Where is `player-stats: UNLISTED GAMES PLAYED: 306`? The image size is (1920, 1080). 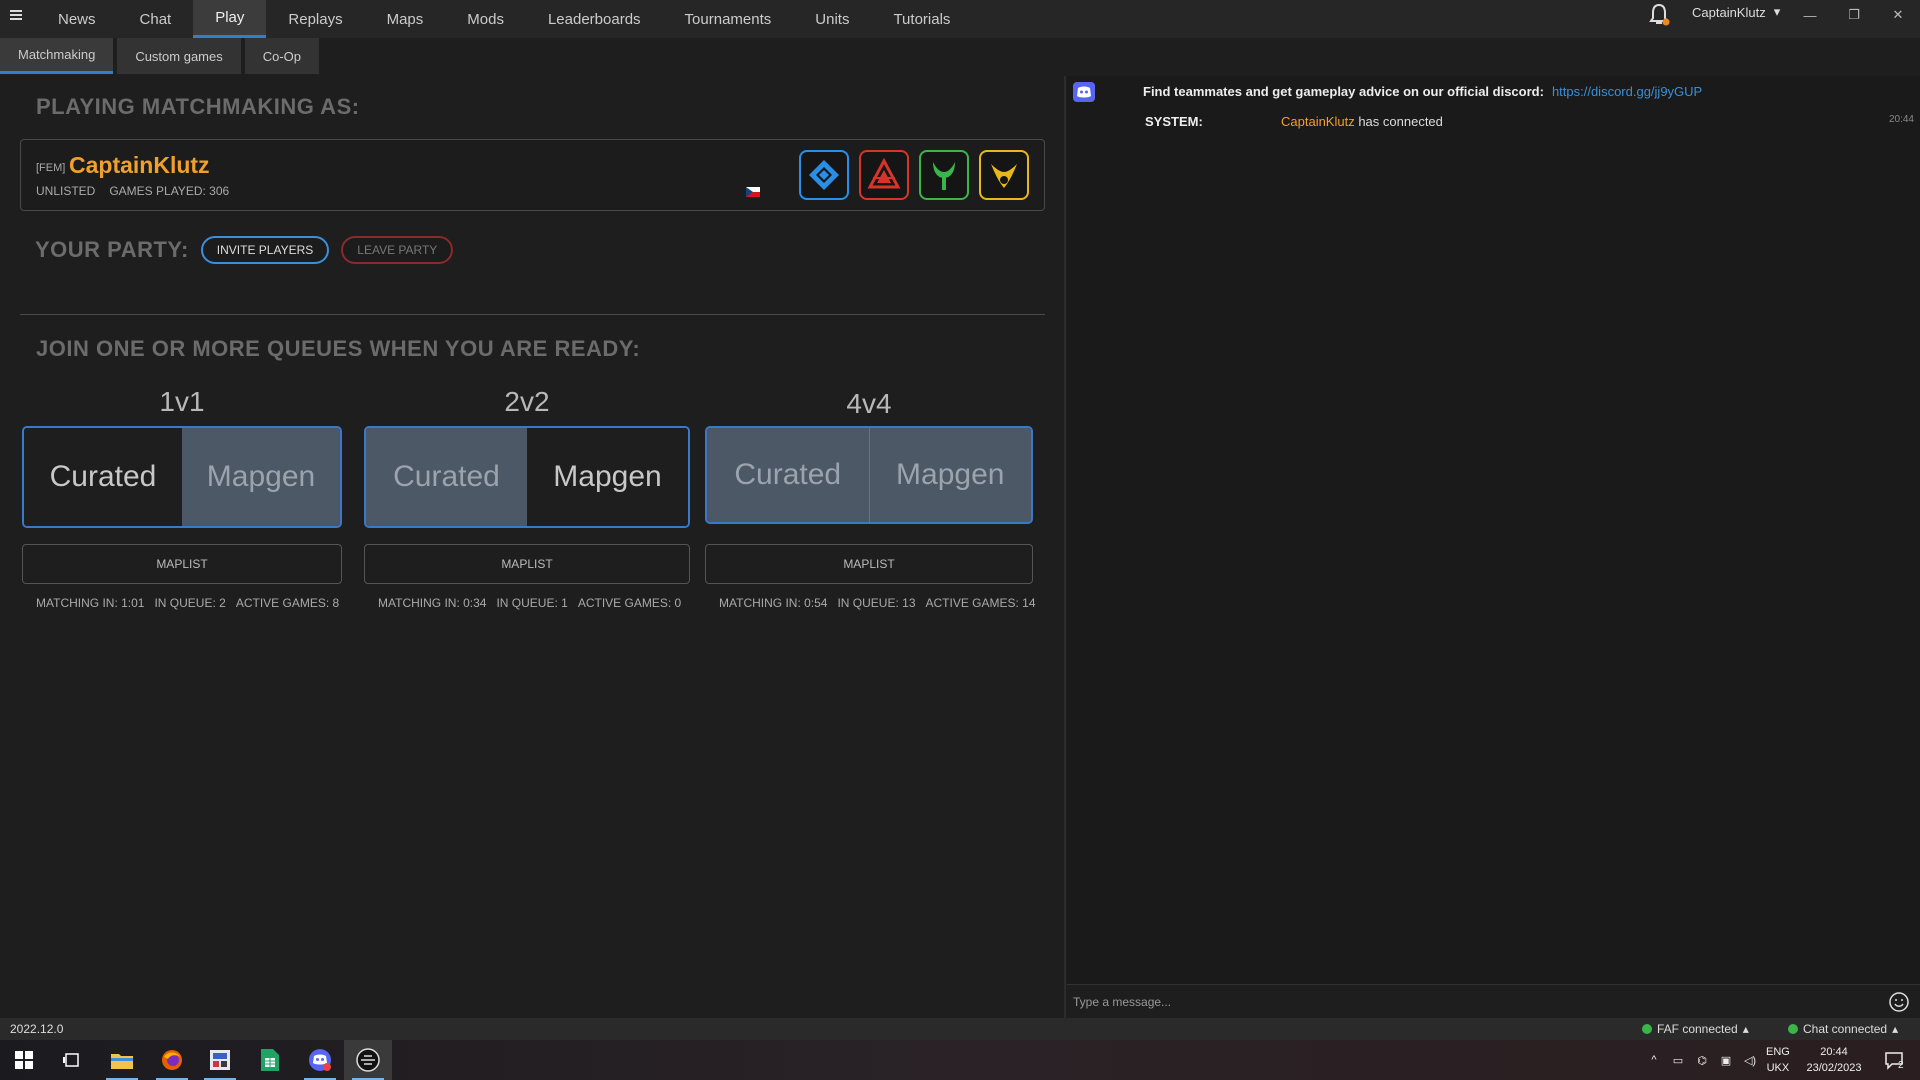
player-stats: UNLISTED GAMES PLAYED: 306 is located at coordinates (132, 191).